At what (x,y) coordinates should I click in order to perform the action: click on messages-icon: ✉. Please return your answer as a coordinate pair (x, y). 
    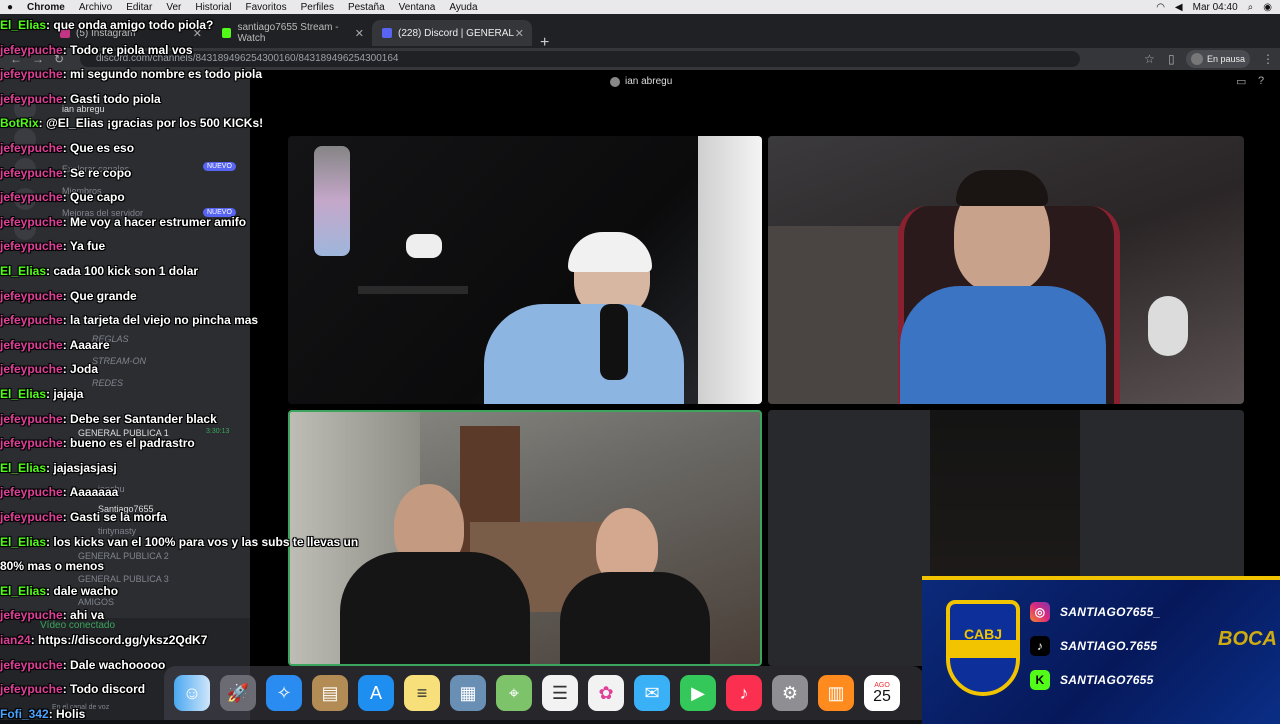
    Looking at the image, I should click on (652, 693).